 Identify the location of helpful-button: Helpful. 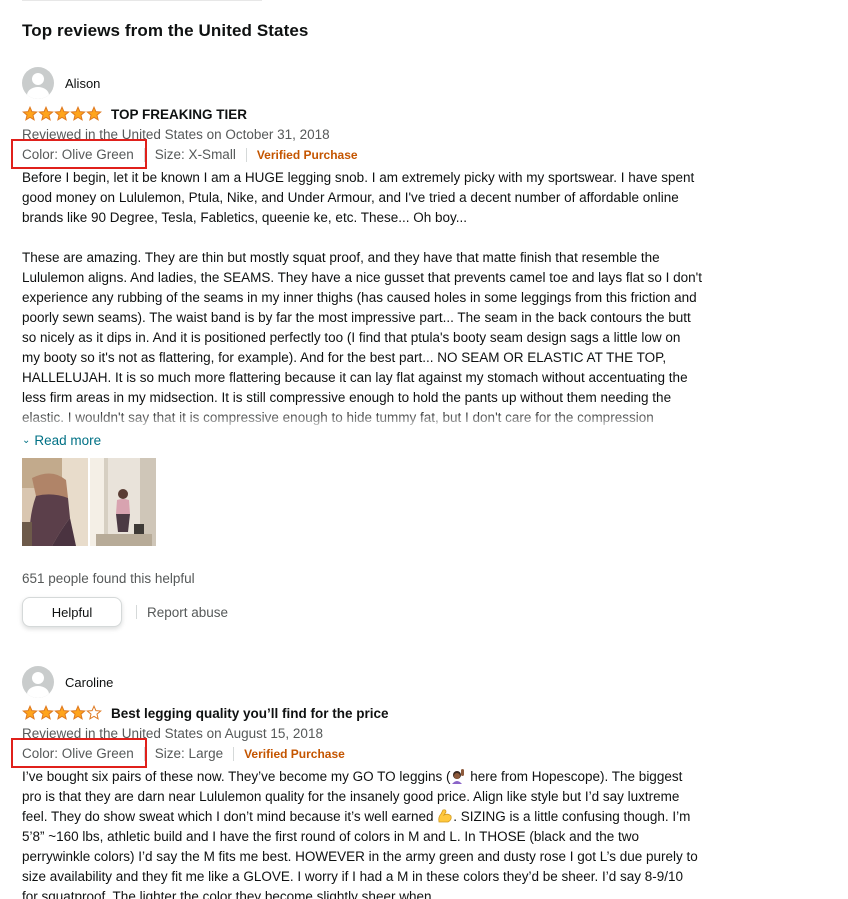
(72, 612).